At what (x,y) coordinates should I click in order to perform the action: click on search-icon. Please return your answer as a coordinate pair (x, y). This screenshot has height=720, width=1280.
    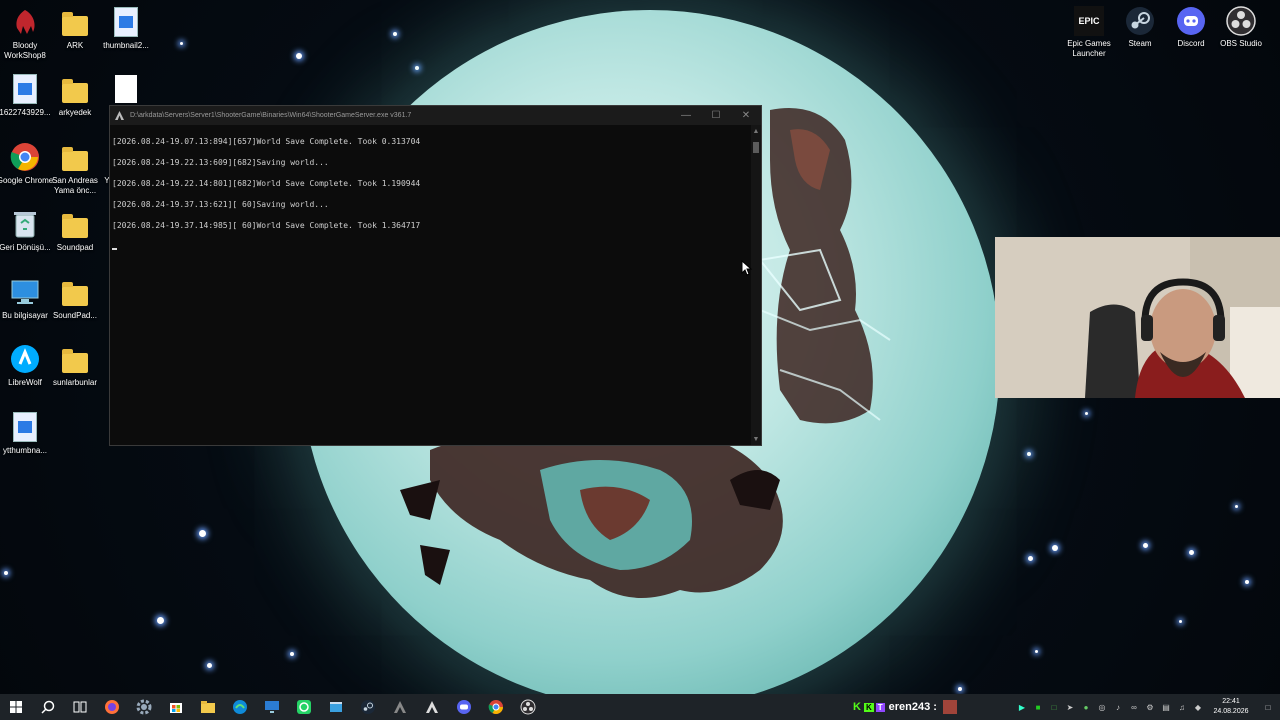
    Looking at the image, I should click on (48, 707).